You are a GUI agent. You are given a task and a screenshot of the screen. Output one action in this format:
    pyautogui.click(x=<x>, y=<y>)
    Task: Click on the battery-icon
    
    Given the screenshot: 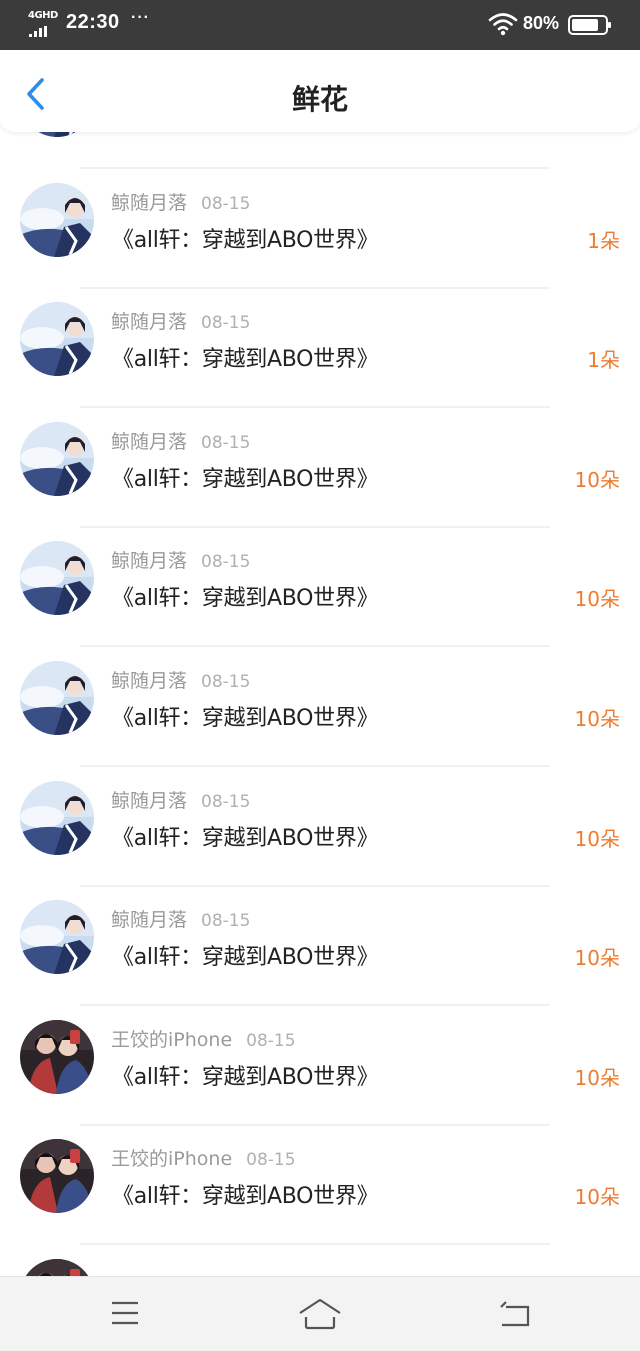 What is the action you would take?
    pyautogui.click(x=589, y=25)
    